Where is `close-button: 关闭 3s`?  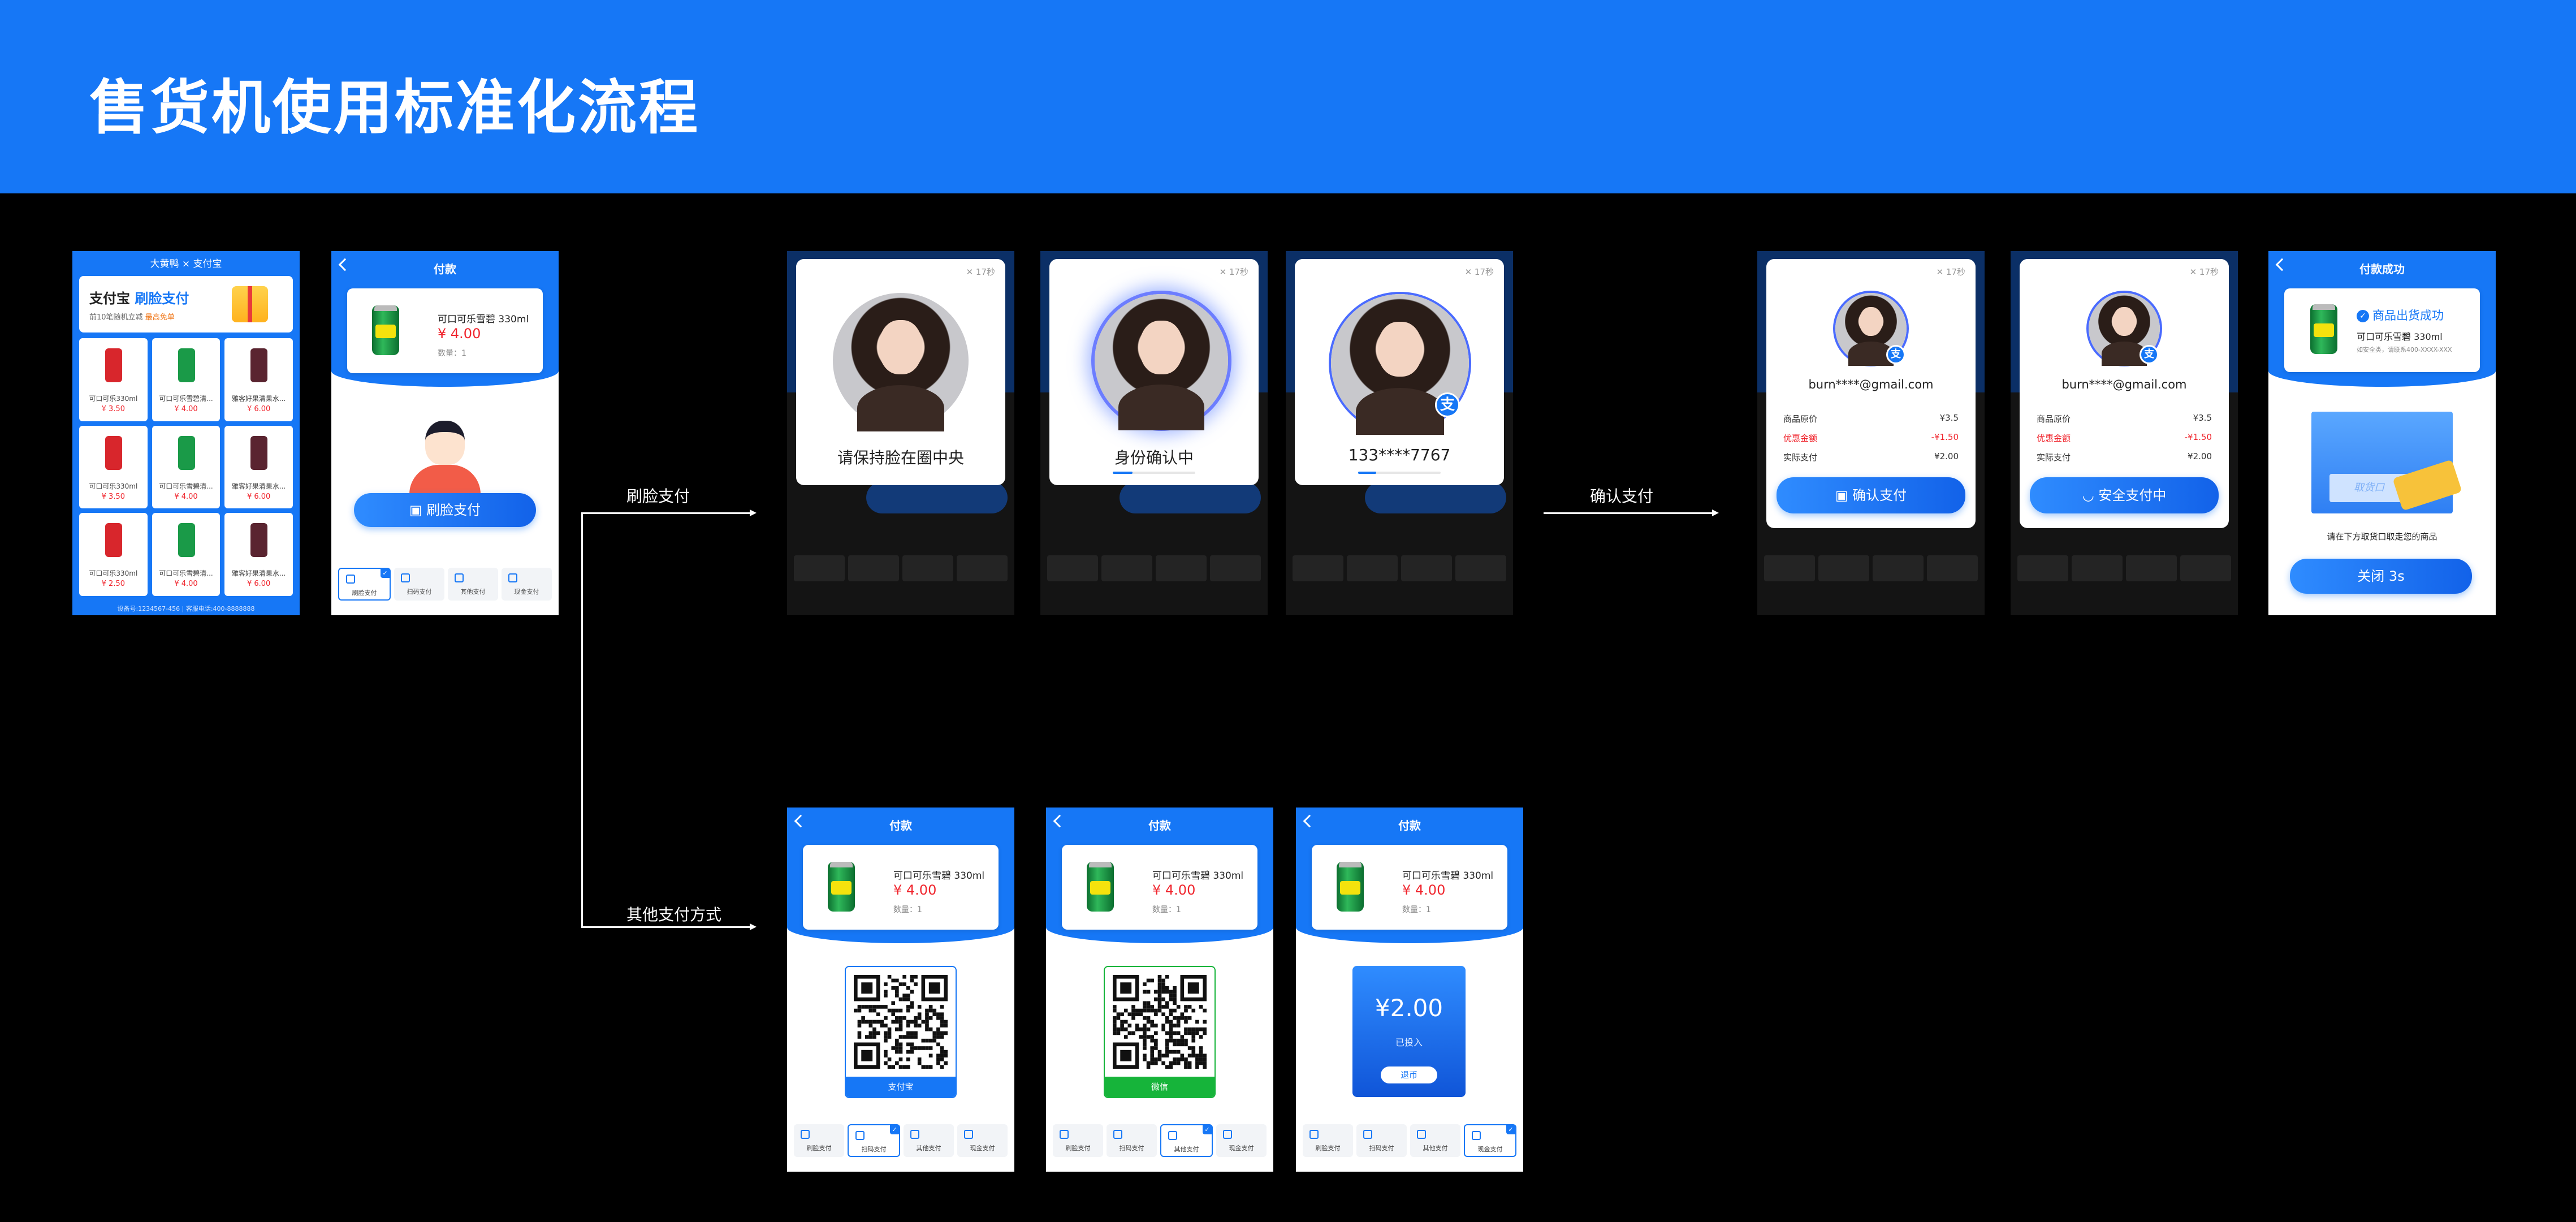 close-button: 关闭 3s is located at coordinates (2381, 576).